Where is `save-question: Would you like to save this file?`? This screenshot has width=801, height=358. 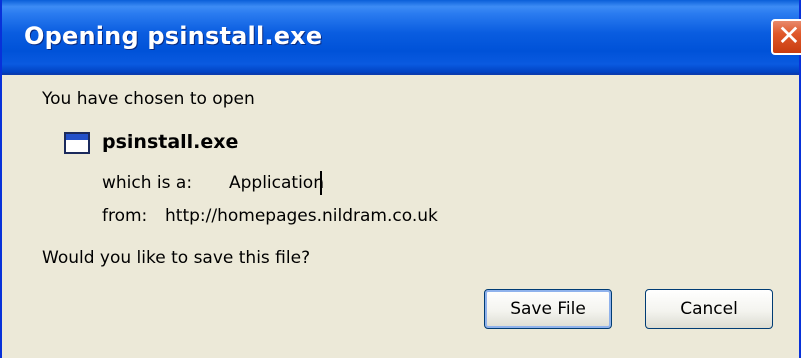 save-question: Would you like to save this file? is located at coordinates (176, 258).